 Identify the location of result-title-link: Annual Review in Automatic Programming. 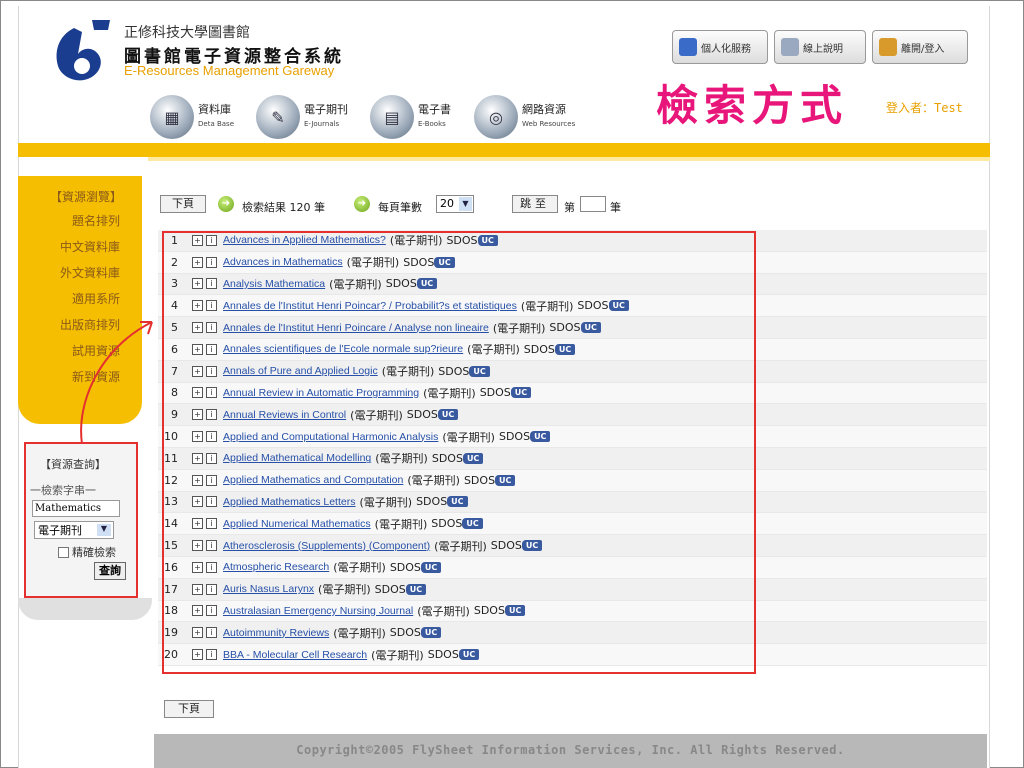
(321, 393).